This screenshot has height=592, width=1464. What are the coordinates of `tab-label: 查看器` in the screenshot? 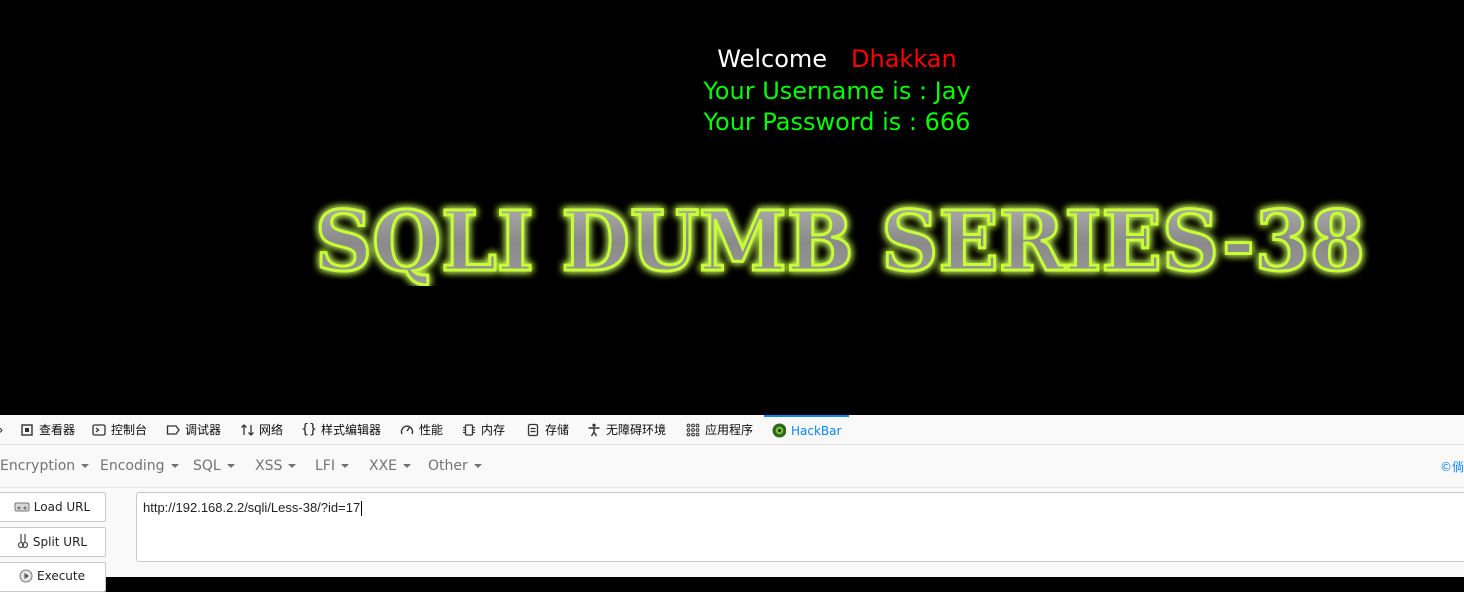 It's located at (57, 430).